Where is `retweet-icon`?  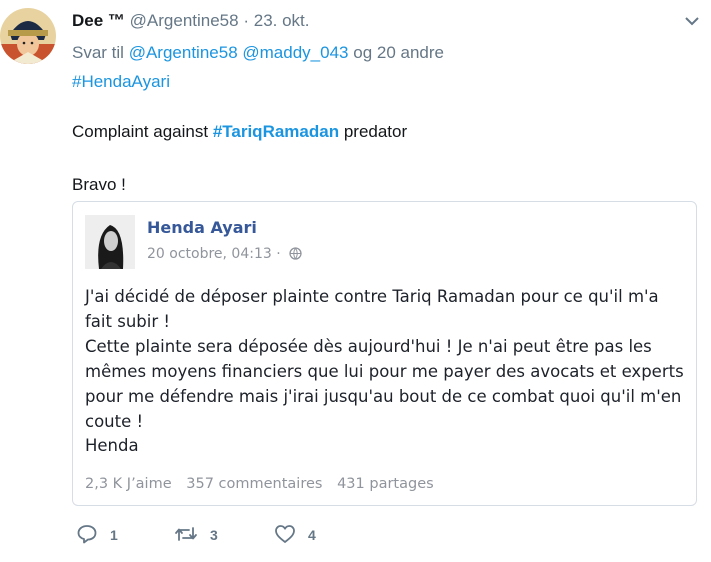
retweet-icon is located at coordinates (192, 535).